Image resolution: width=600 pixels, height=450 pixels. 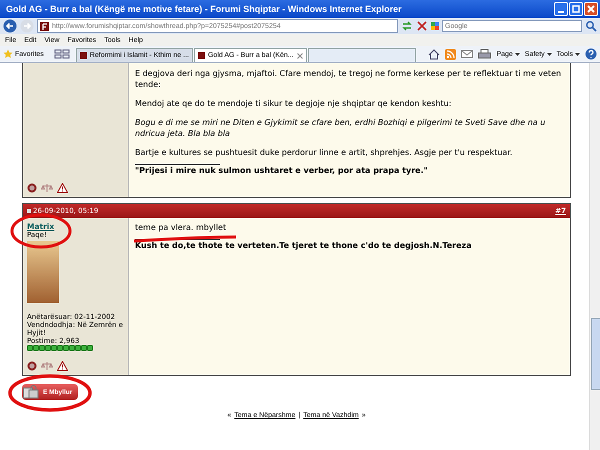 What do you see at coordinates (41, 231) in the screenshot?
I see `annotation-circle` at bounding box center [41, 231].